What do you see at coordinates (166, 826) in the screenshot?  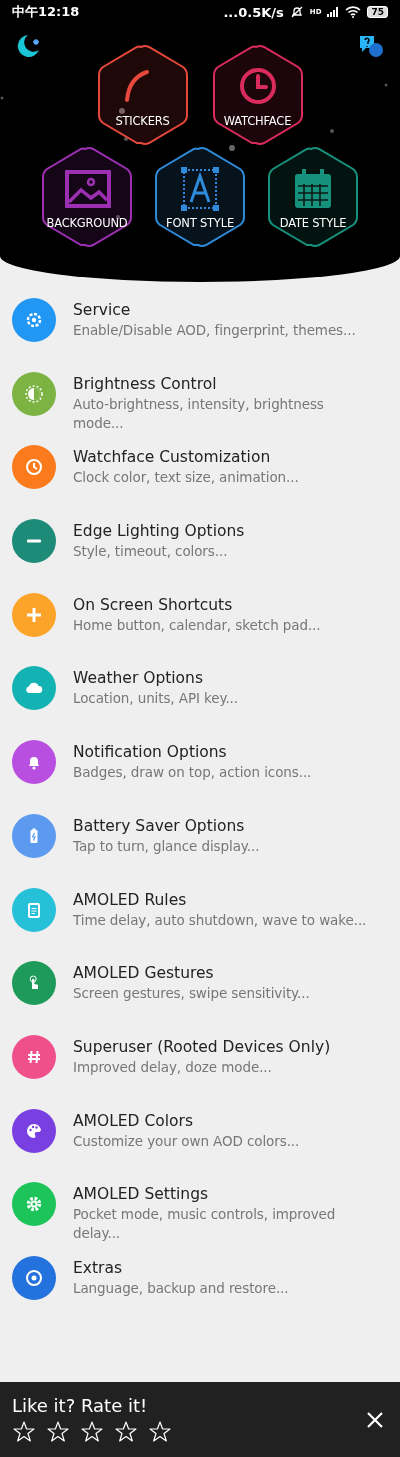 I see `menu-title: Battery Saver Options` at bounding box center [166, 826].